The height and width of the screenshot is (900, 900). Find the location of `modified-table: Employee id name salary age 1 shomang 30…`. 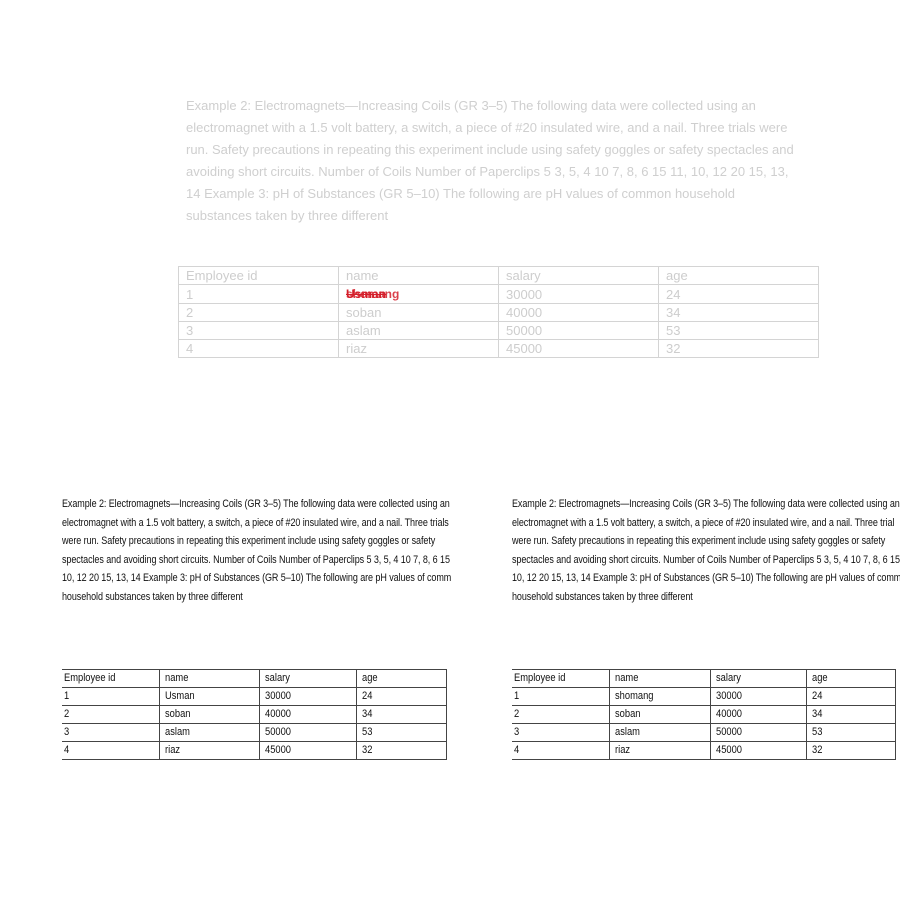

modified-table: Employee id name salary age 1 shomang 30… is located at coordinates (704, 714).